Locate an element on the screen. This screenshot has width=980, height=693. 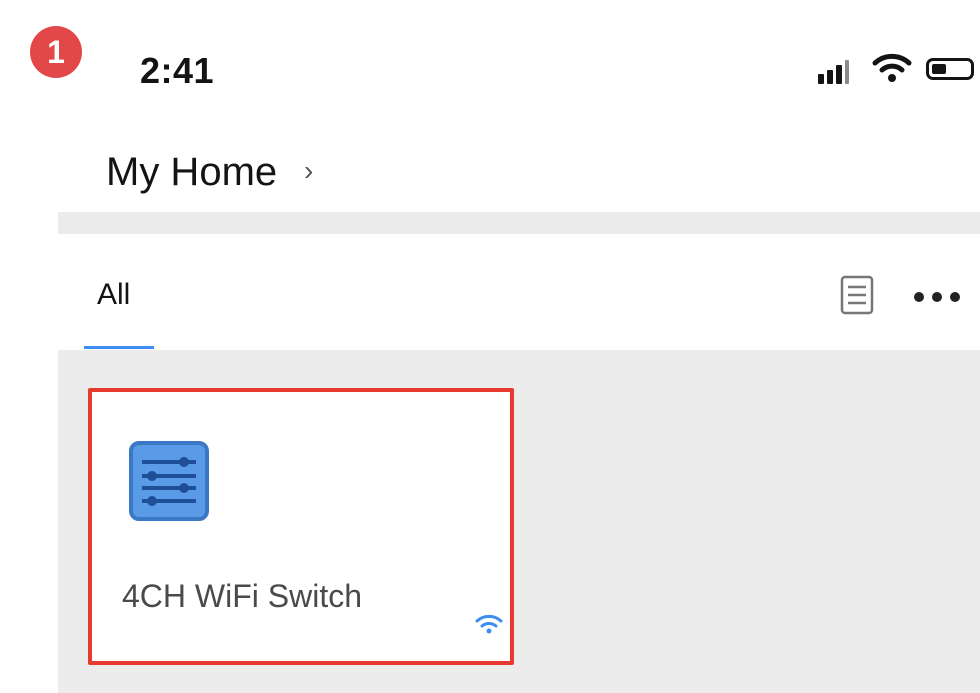
wifi-icon is located at coordinates (892, 68).